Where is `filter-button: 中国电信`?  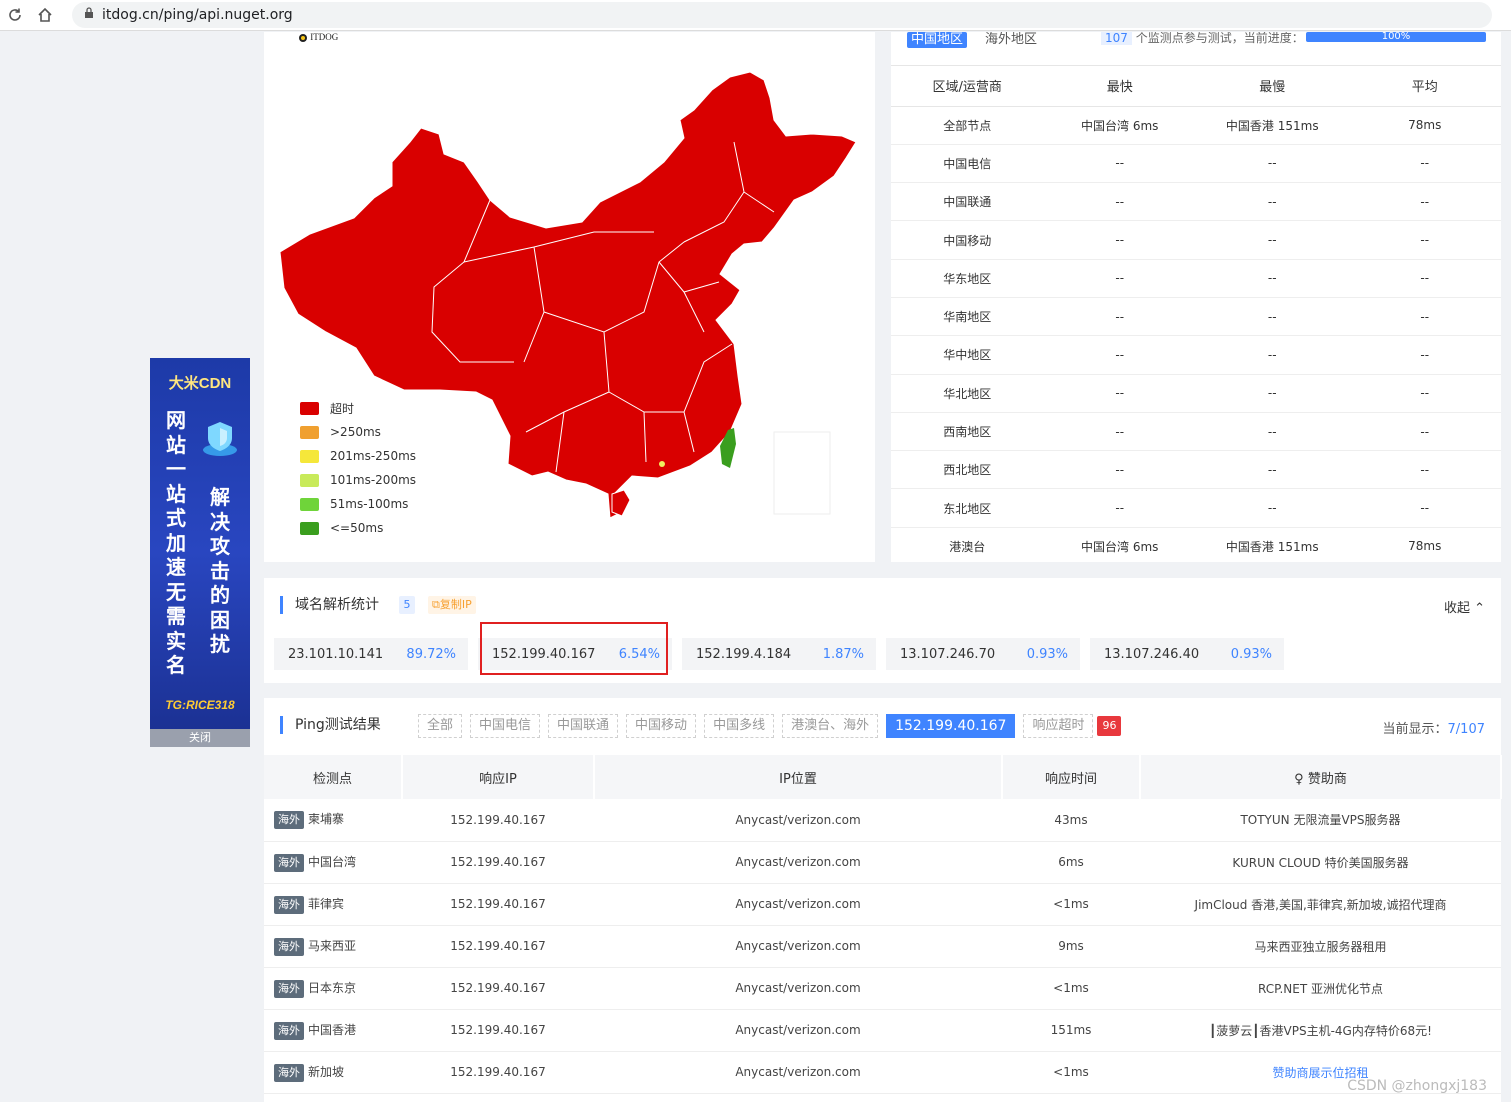 filter-button: 中国电信 is located at coordinates (505, 726).